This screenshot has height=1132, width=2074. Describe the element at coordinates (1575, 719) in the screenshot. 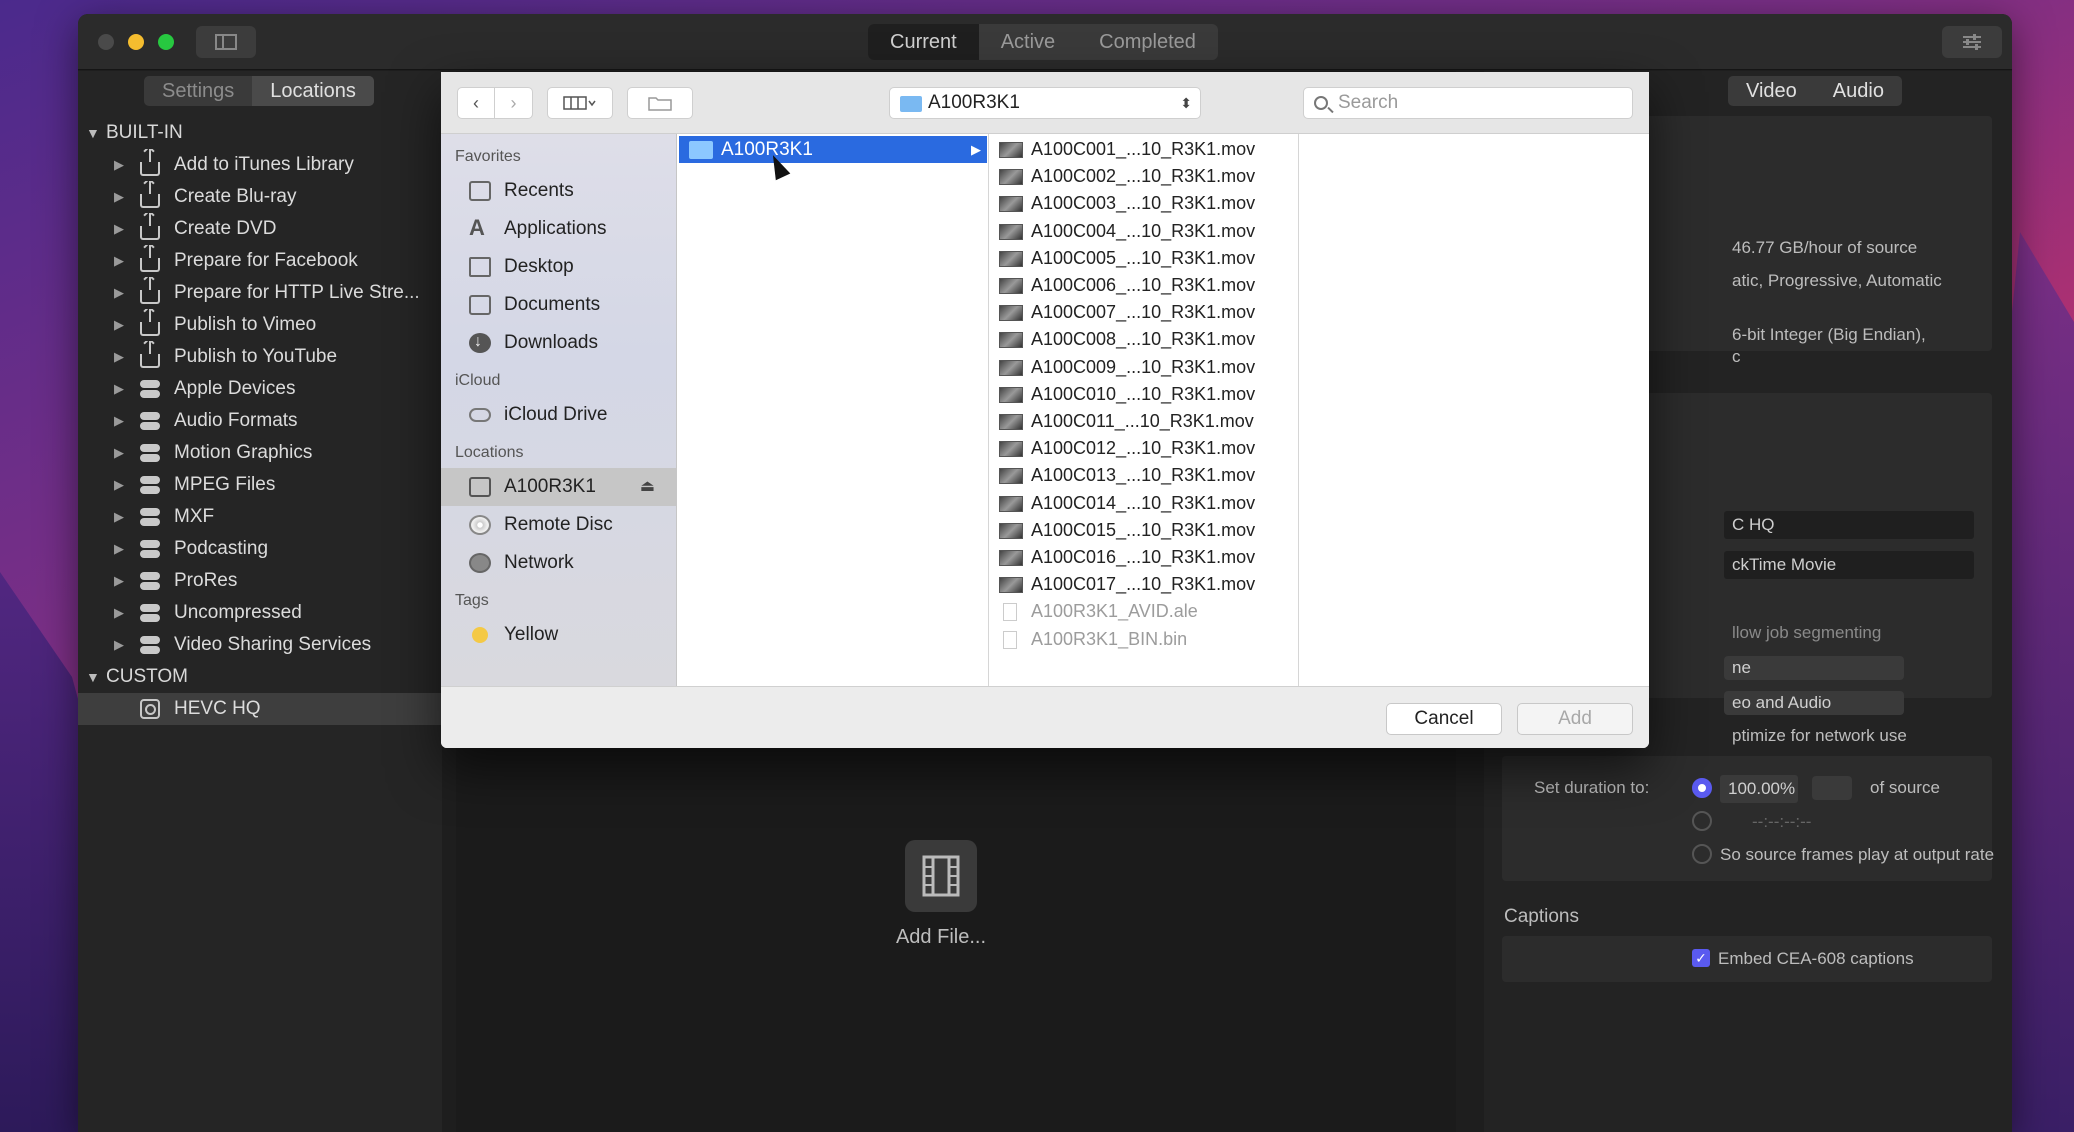

I see `add-button: Add` at that location.